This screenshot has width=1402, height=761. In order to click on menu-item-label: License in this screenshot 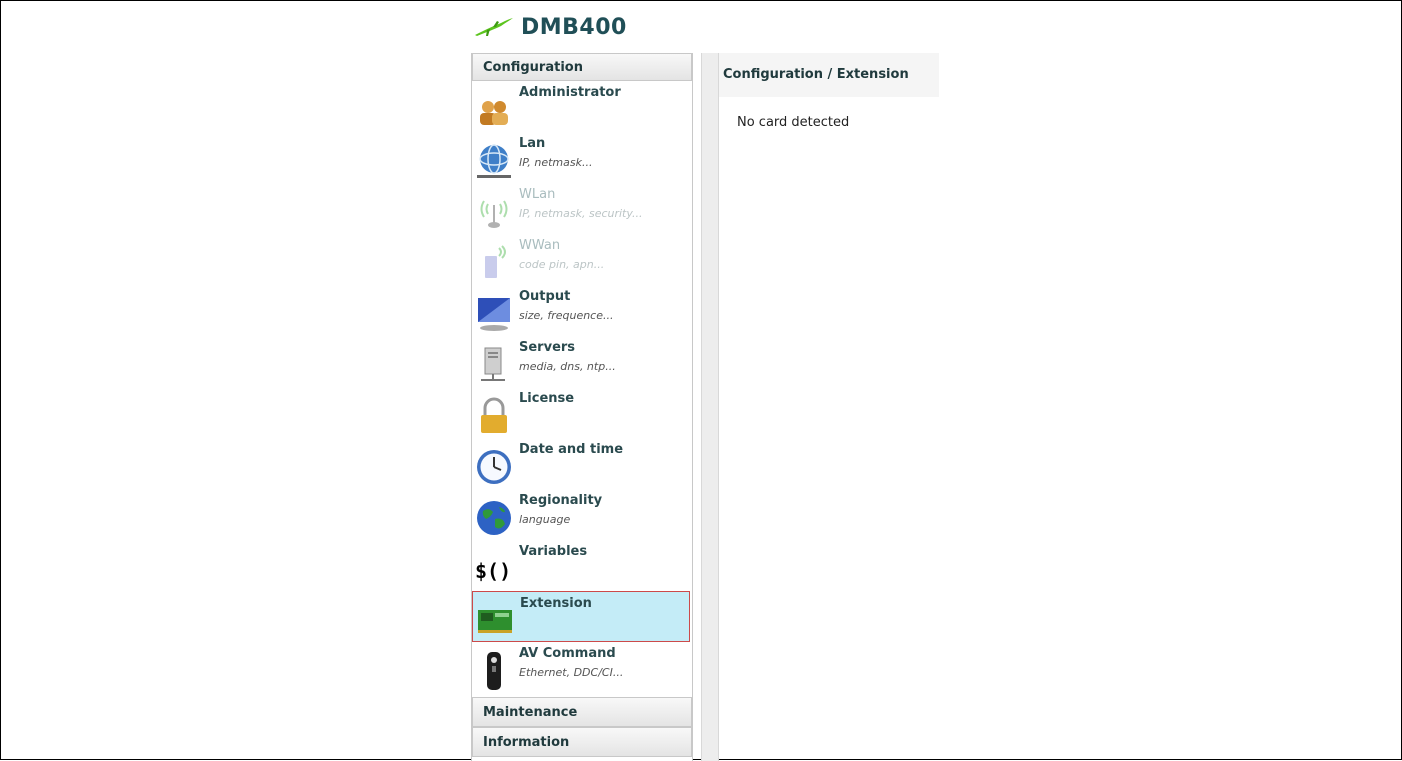, I will do `click(547, 398)`.